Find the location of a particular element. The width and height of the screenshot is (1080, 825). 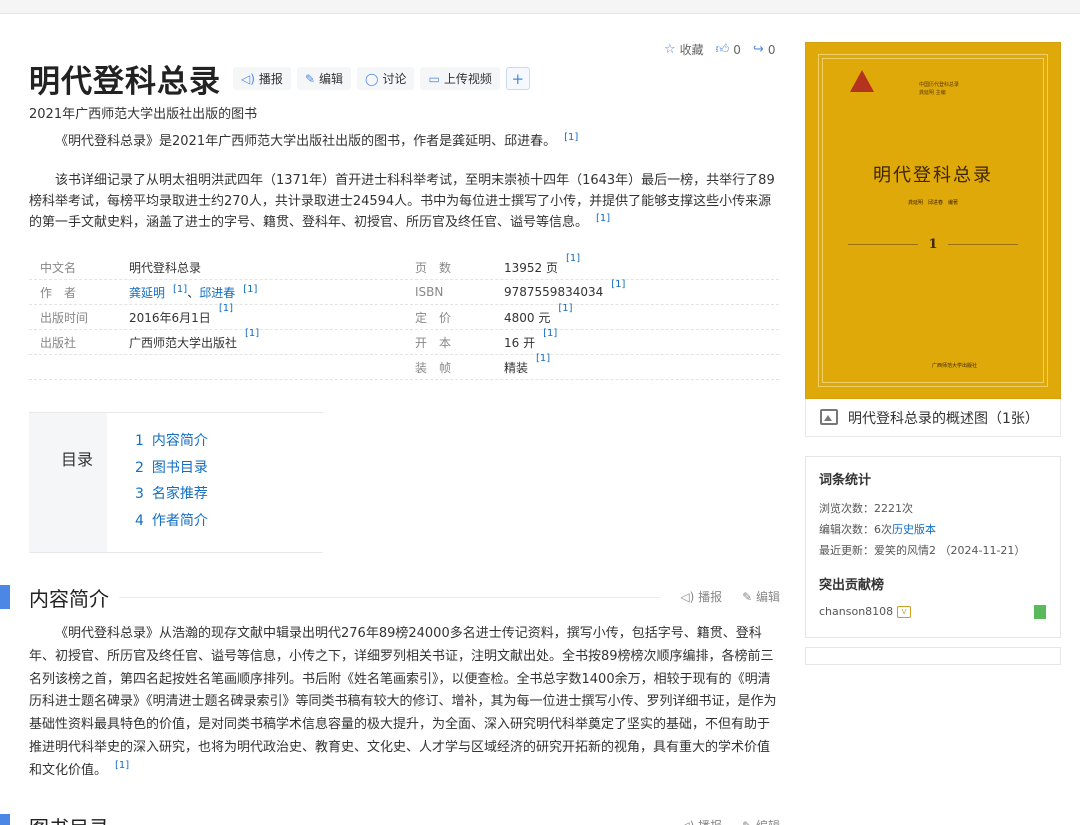

toc-heading: 目录 is located at coordinates (68, 482).